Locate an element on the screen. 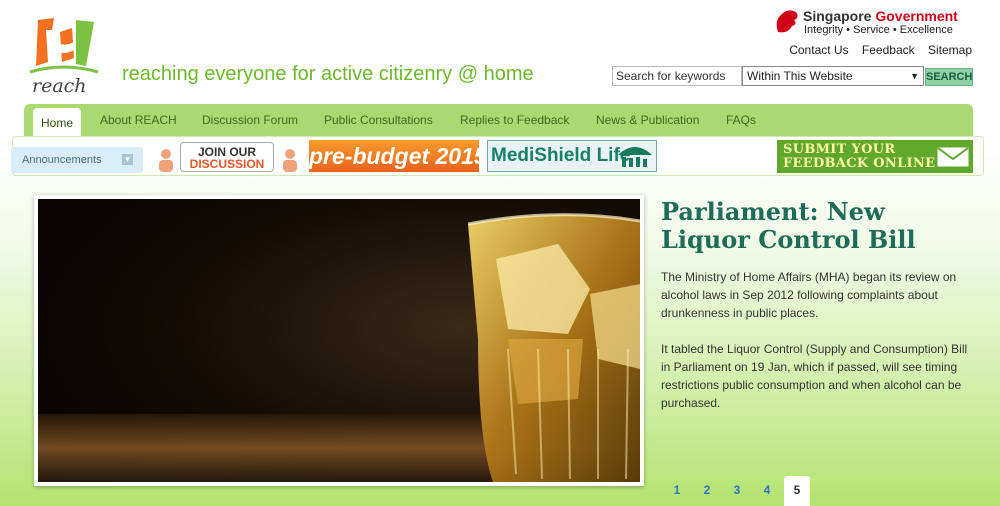 The width and height of the screenshot is (1000, 506). dropdown-arrow-icon: ▼ is located at coordinates (914, 76).